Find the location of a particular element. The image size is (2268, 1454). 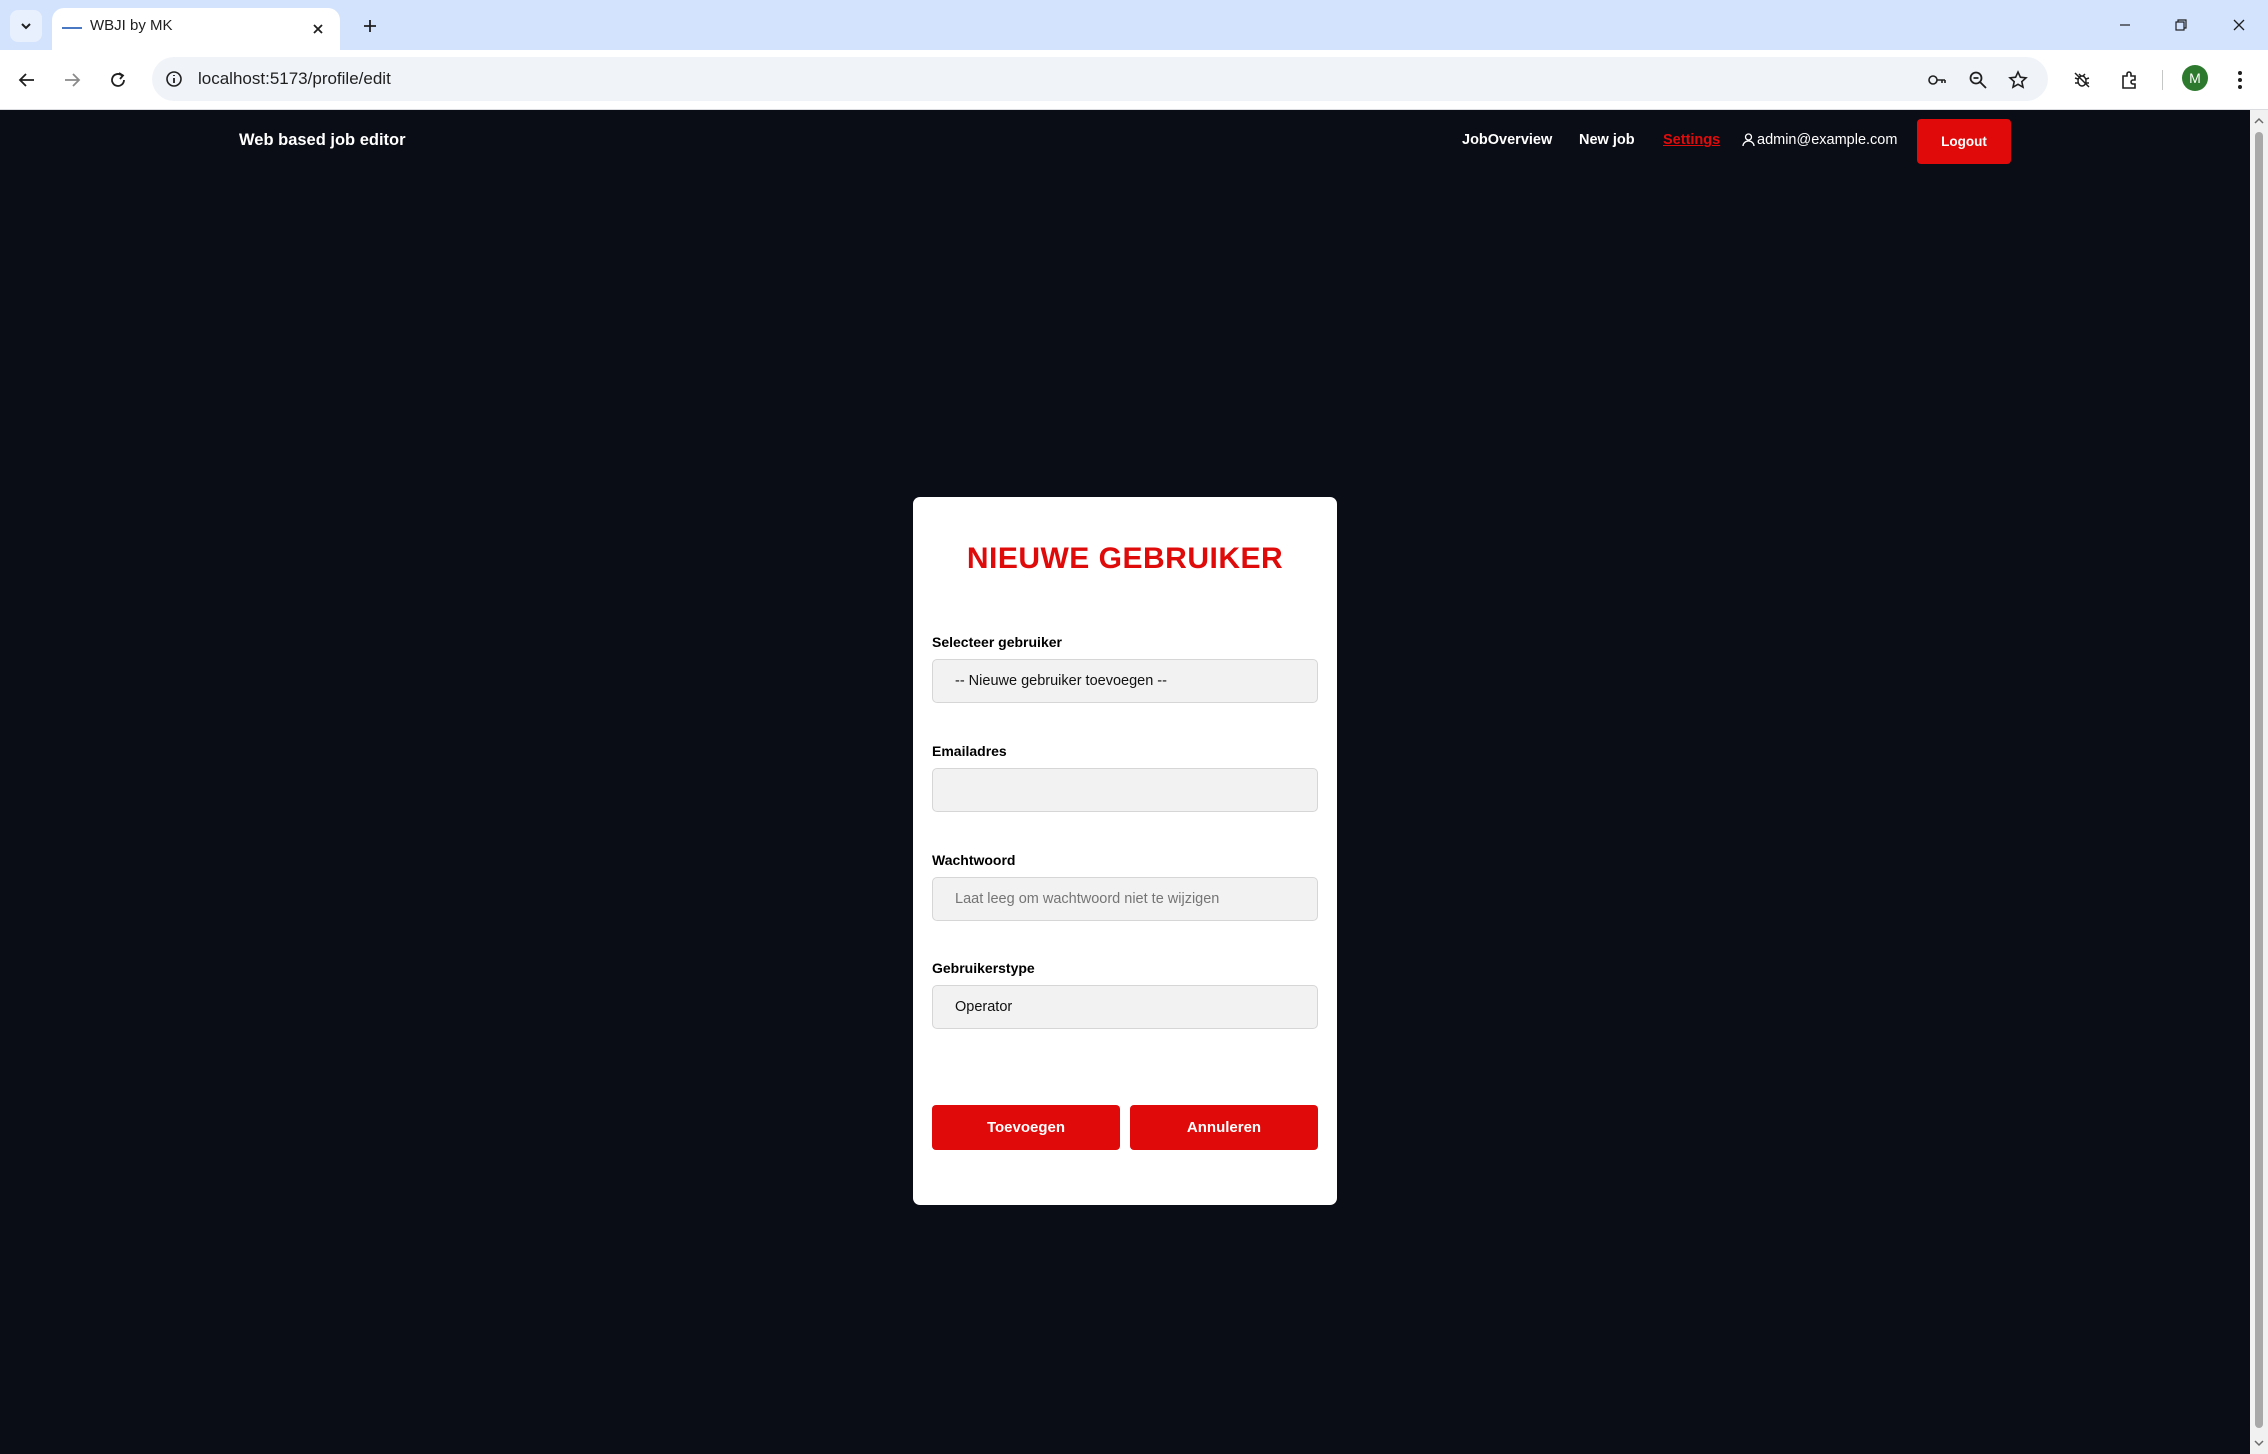

back-button is located at coordinates (27, 80).